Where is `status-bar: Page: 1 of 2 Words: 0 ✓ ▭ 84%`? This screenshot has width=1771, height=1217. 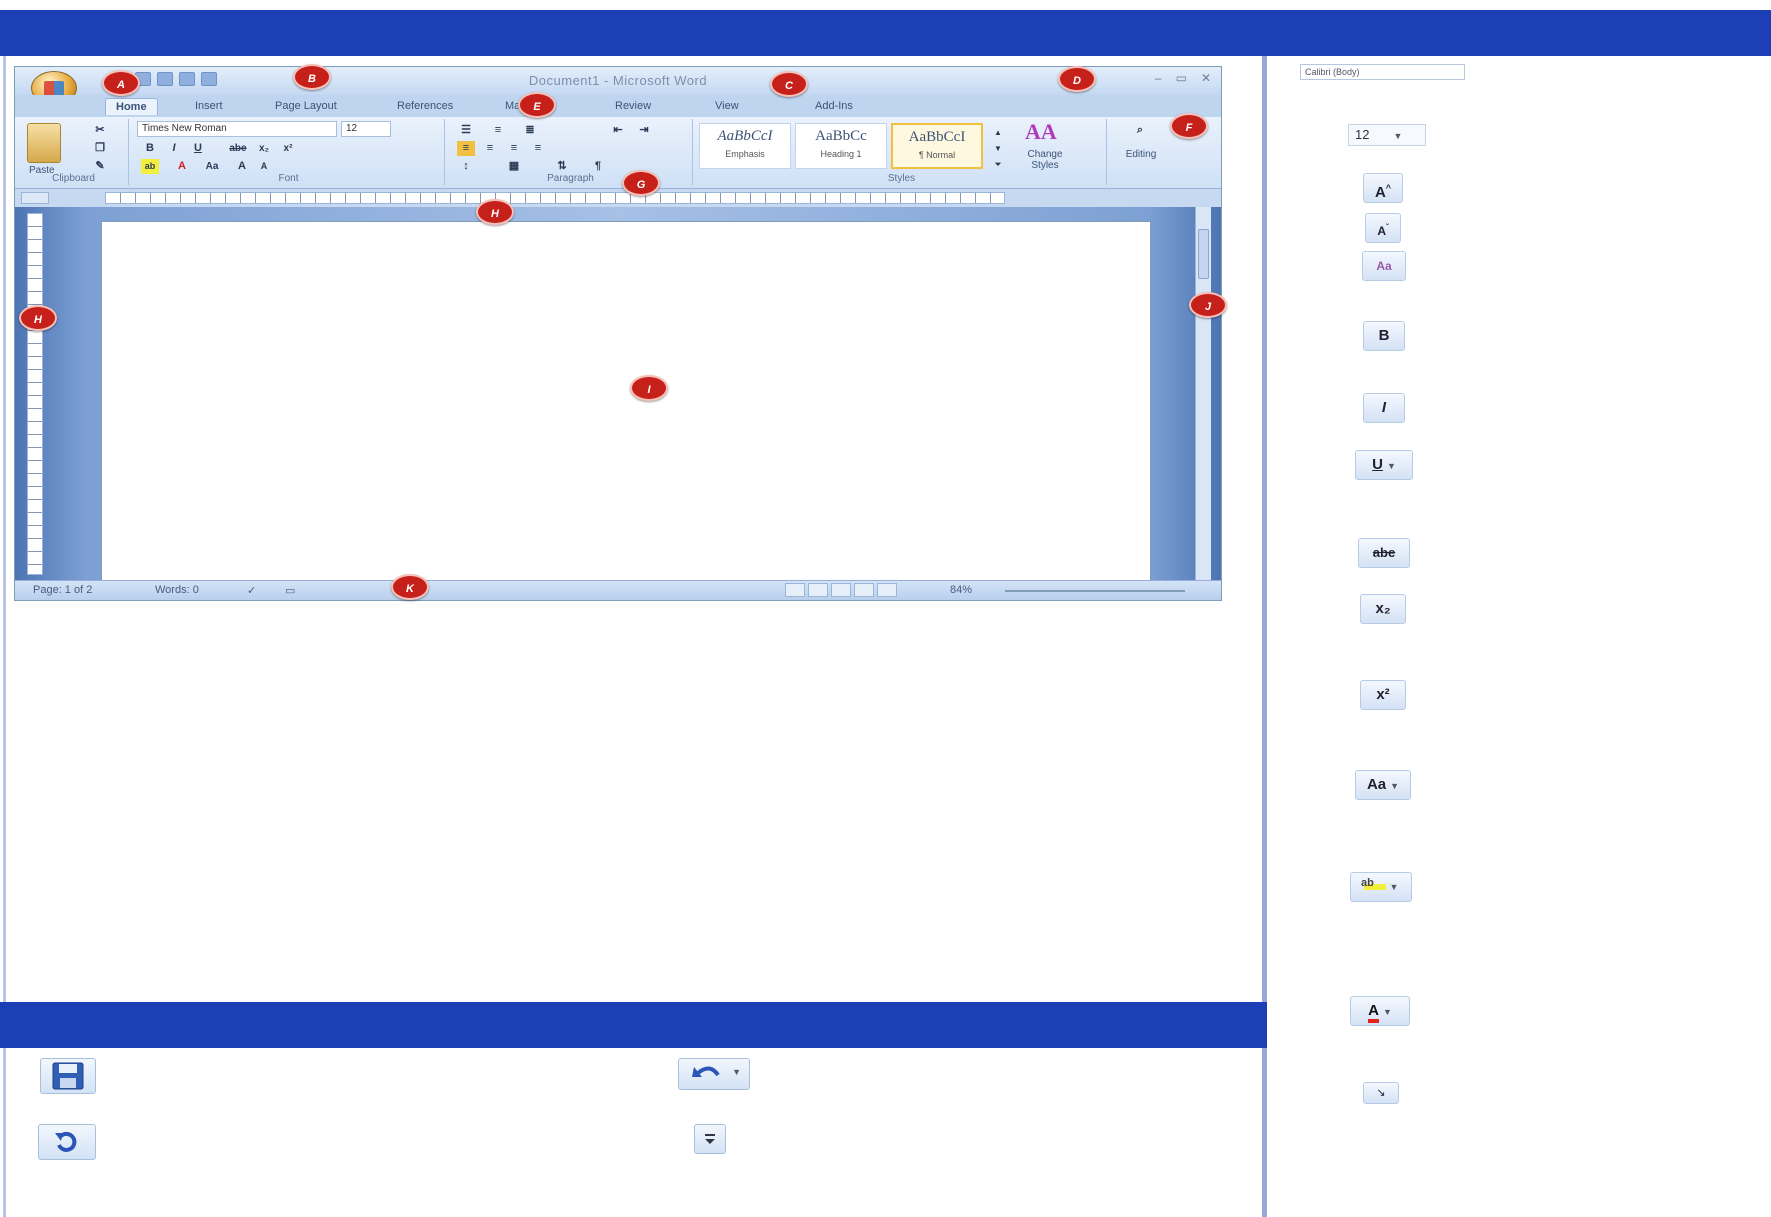 status-bar: Page: 1 of 2 Words: 0 ✓ ▭ 84% is located at coordinates (618, 590).